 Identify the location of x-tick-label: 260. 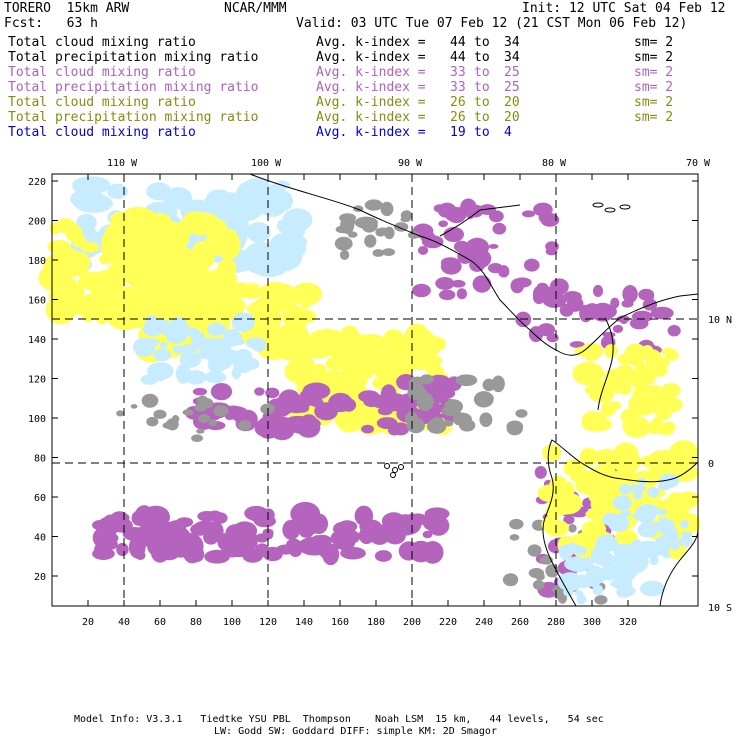
(520, 622).